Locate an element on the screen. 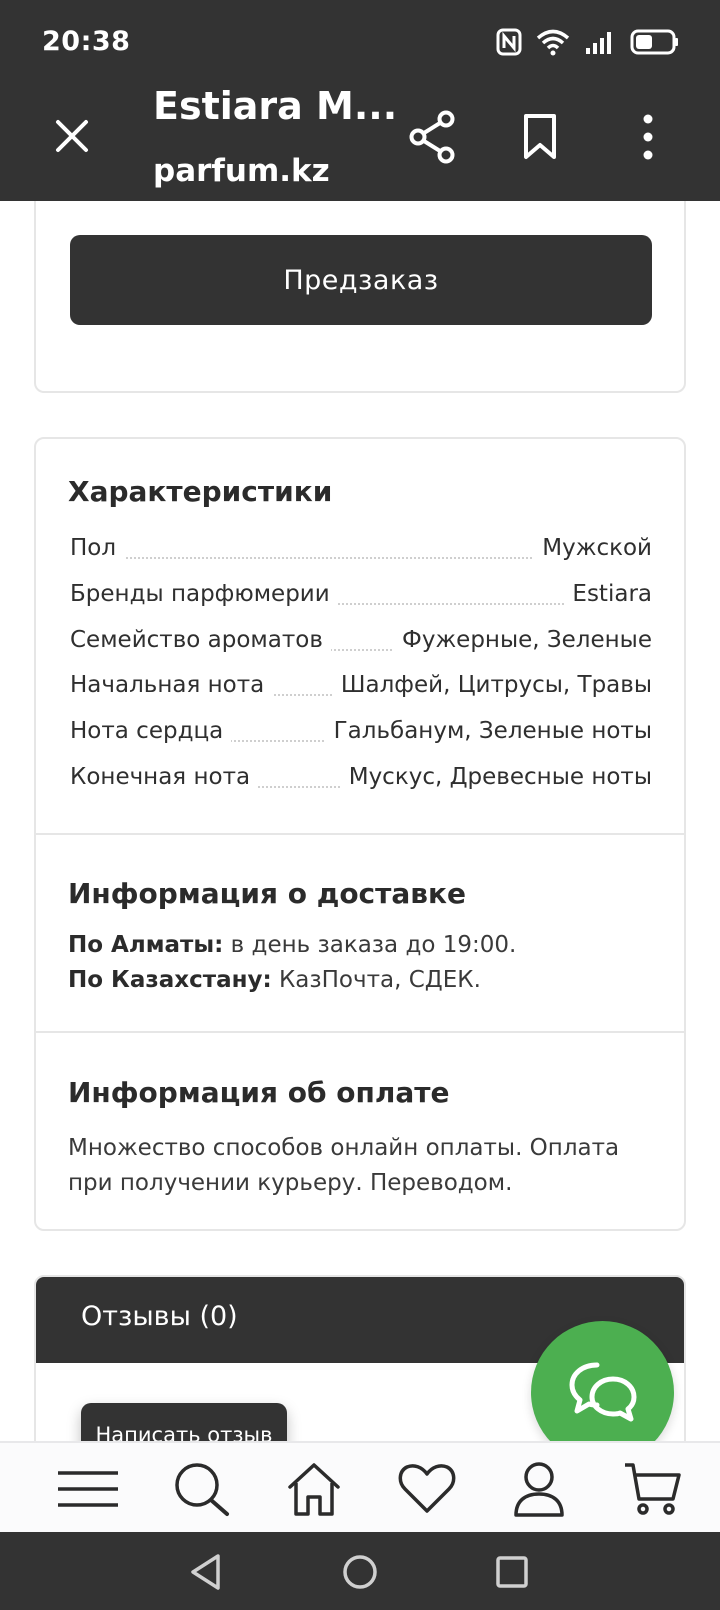 The height and width of the screenshot is (1610, 720). delivery-kazakhstan-text: КазПочта, СДЕК. is located at coordinates (376, 980).